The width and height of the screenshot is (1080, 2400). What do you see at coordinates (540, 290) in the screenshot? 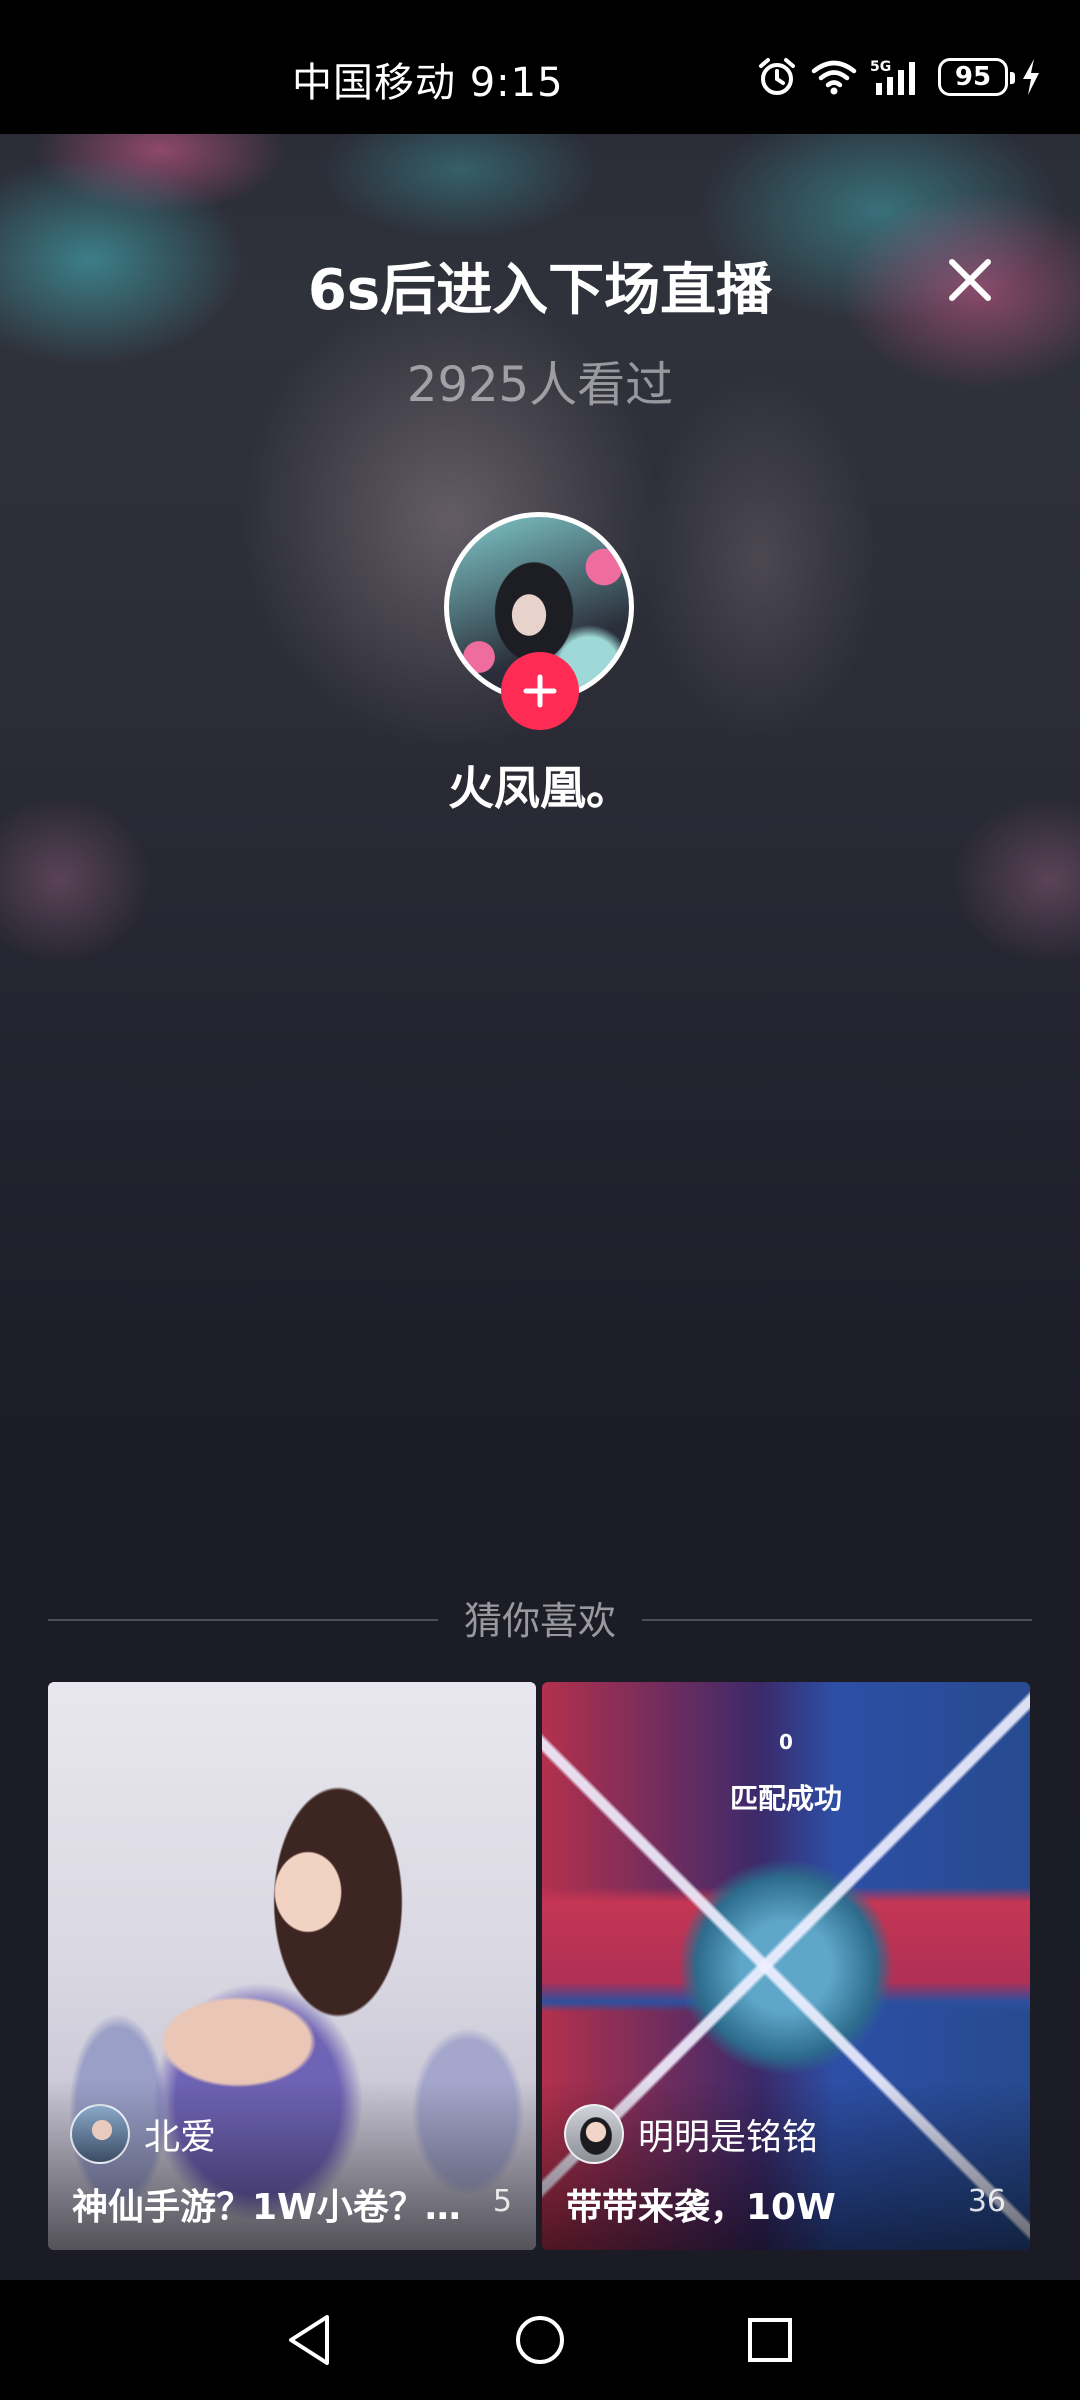
I see `countdown-title: 6s后进入下场直播` at bounding box center [540, 290].